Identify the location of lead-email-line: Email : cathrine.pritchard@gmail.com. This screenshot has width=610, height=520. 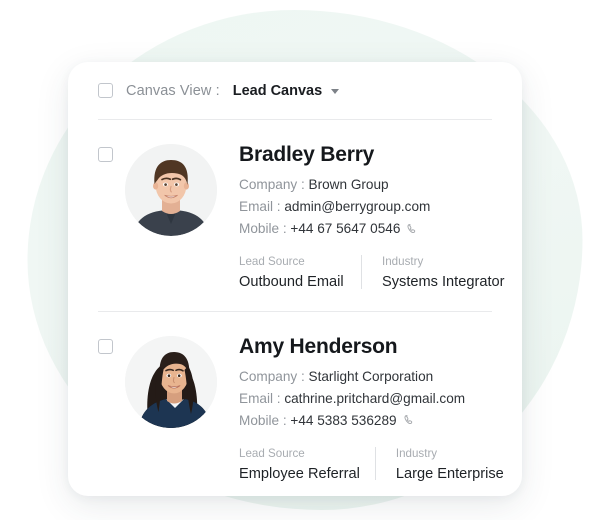
(371, 399).